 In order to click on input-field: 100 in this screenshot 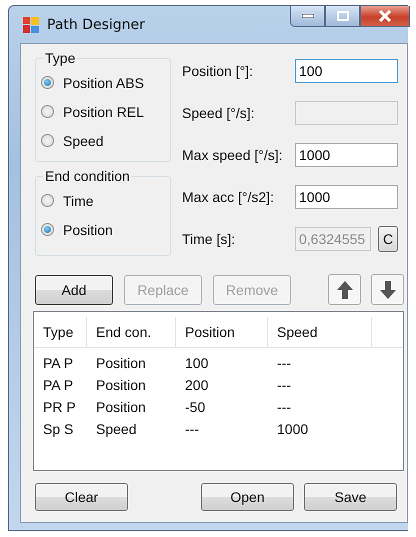, I will do `click(346, 71)`.